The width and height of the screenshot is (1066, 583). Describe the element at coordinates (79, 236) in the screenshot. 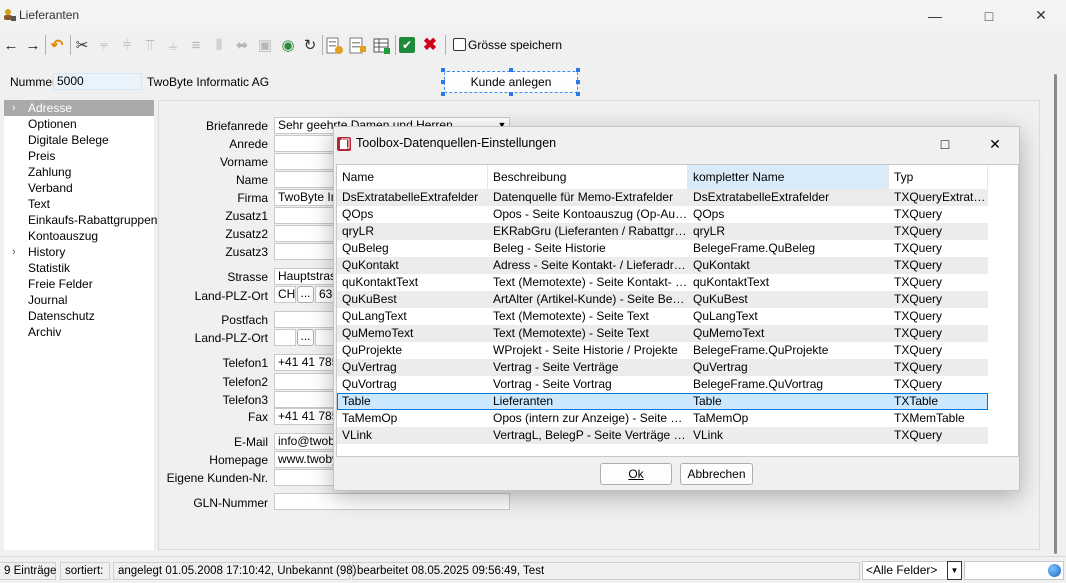

I see `nav-item: Kontoauszug` at that location.